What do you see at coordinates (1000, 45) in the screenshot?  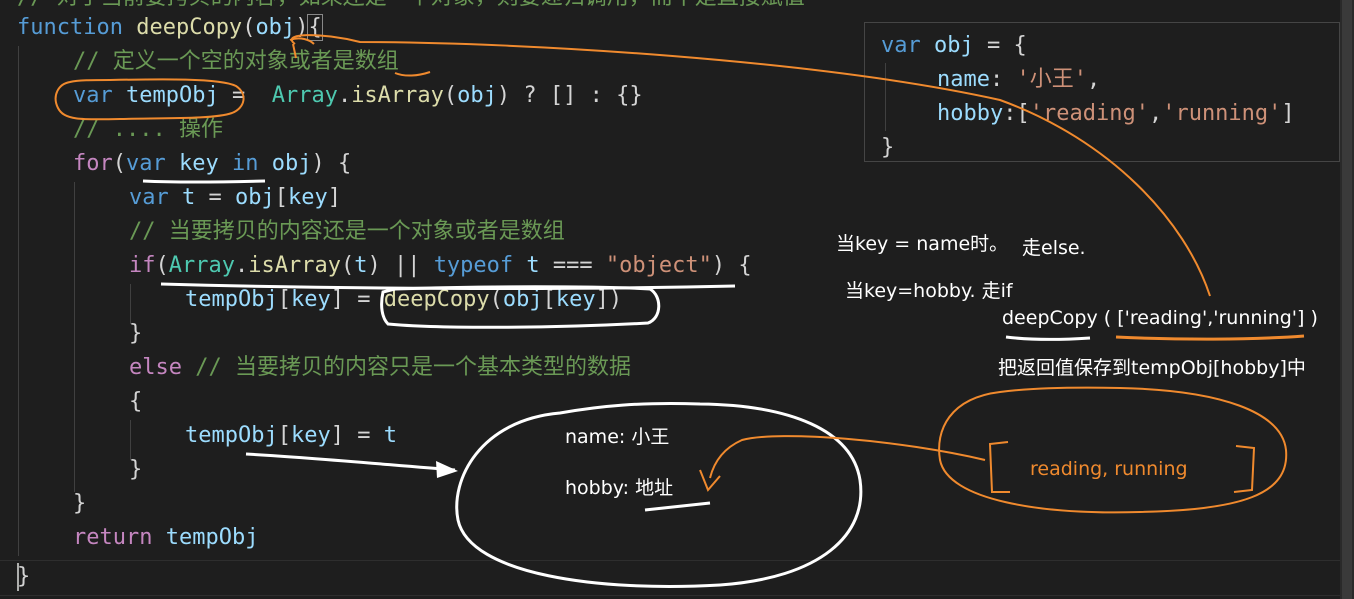 I see `code-rest: = {` at bounding box center [1000, 45].